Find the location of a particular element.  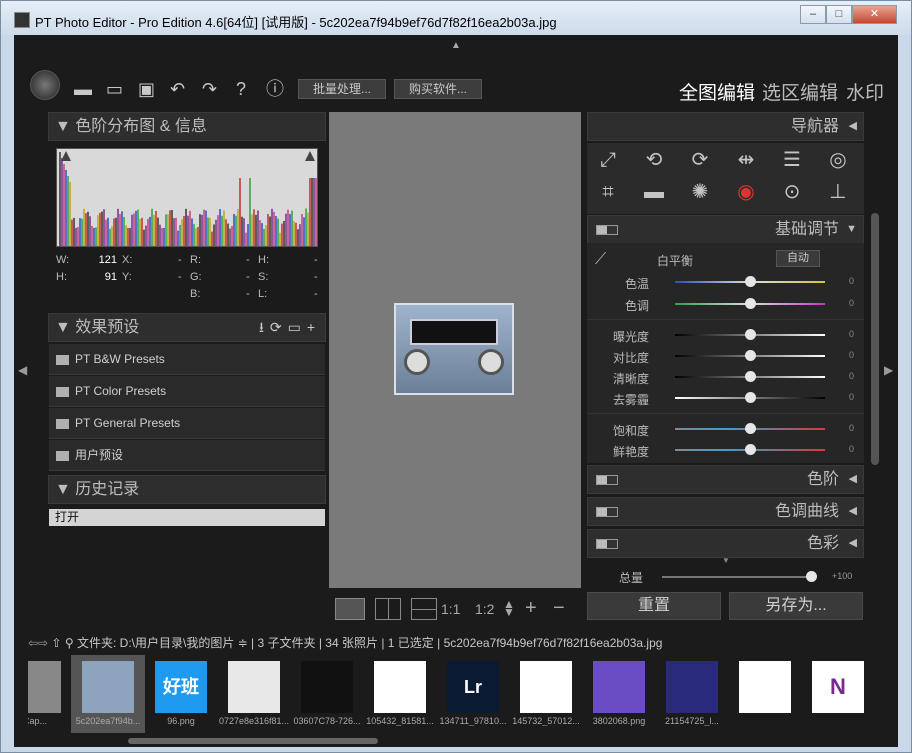

spiral-icon: ◎ is located at coordinates (838, 160).